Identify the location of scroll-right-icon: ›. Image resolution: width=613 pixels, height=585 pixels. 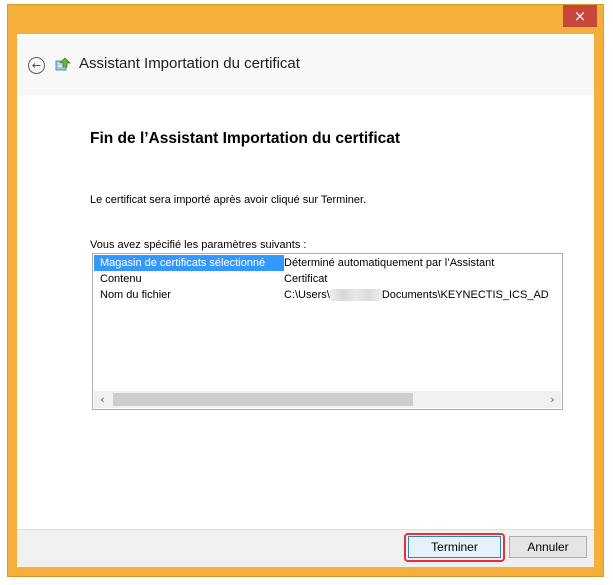
(552, 399).